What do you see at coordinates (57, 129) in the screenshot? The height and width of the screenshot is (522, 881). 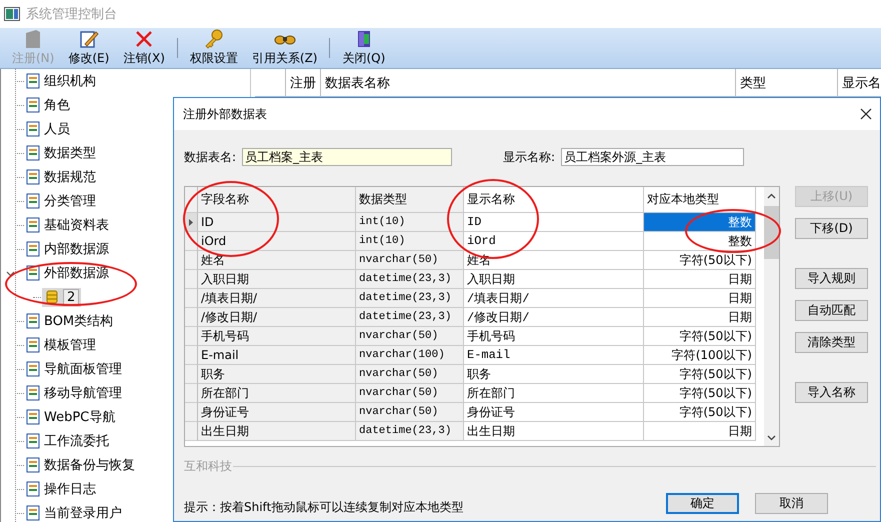 I see `tree-item: 人员` at bounding box center [57, 129].